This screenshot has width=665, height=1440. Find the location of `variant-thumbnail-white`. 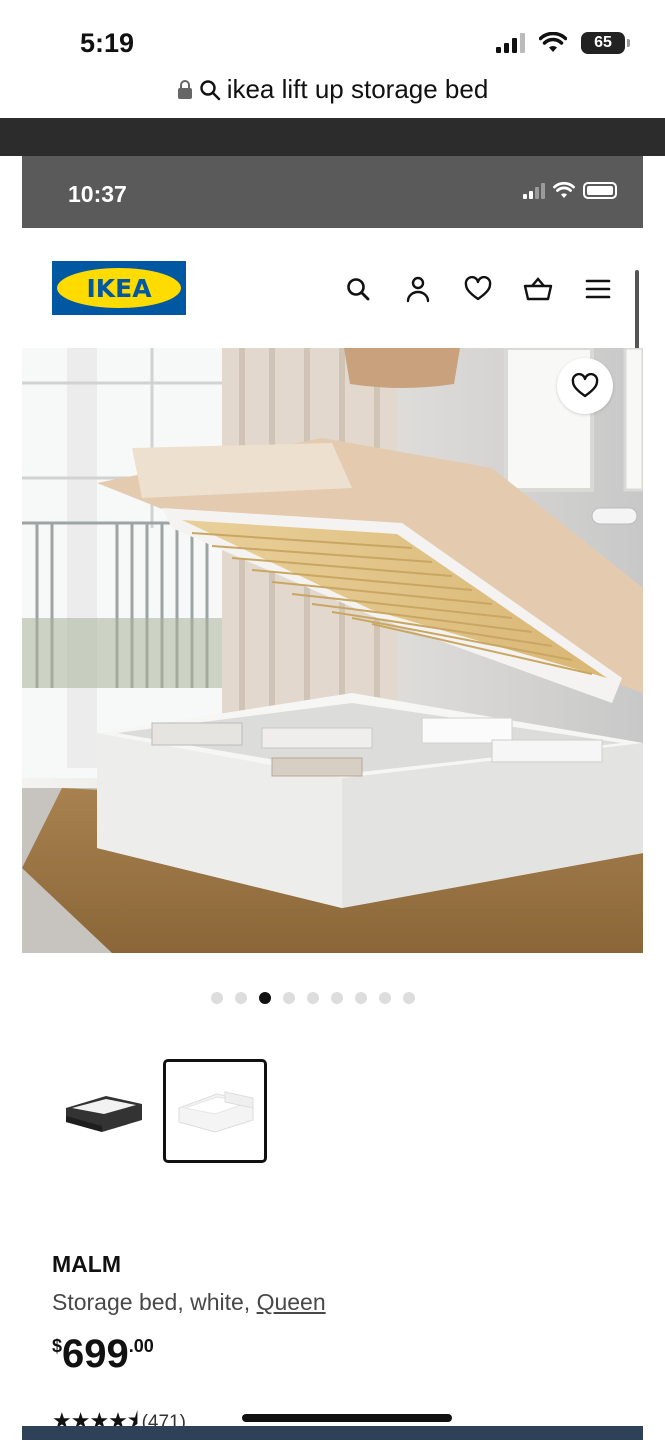

variant-thumbnail-white is located at coordinates (215, 1111).